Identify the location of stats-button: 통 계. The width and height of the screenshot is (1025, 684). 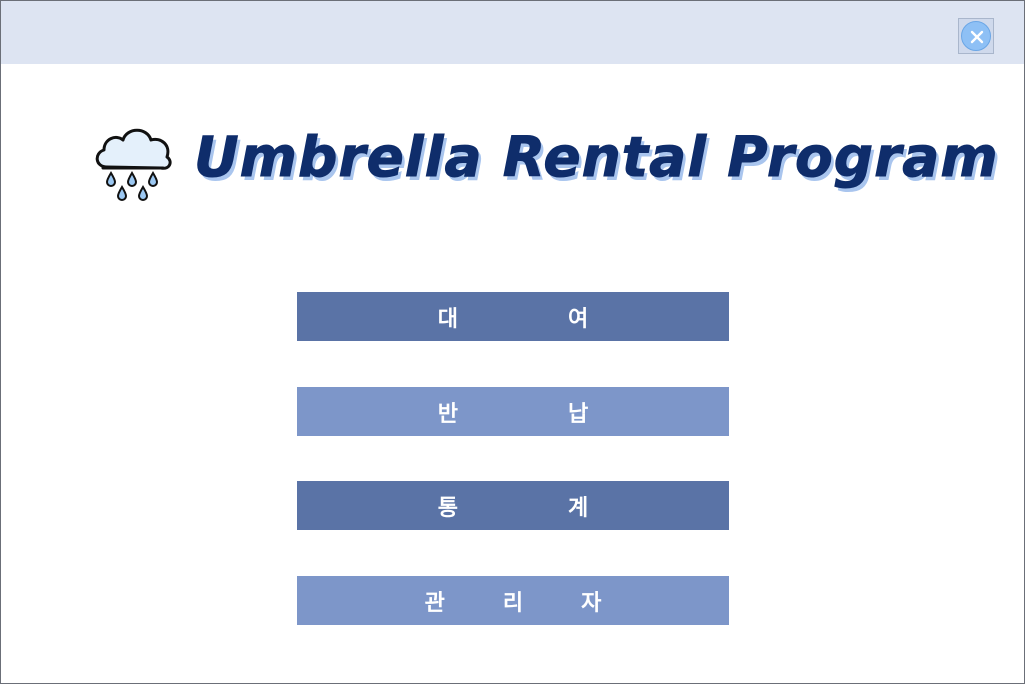
(513, 505).